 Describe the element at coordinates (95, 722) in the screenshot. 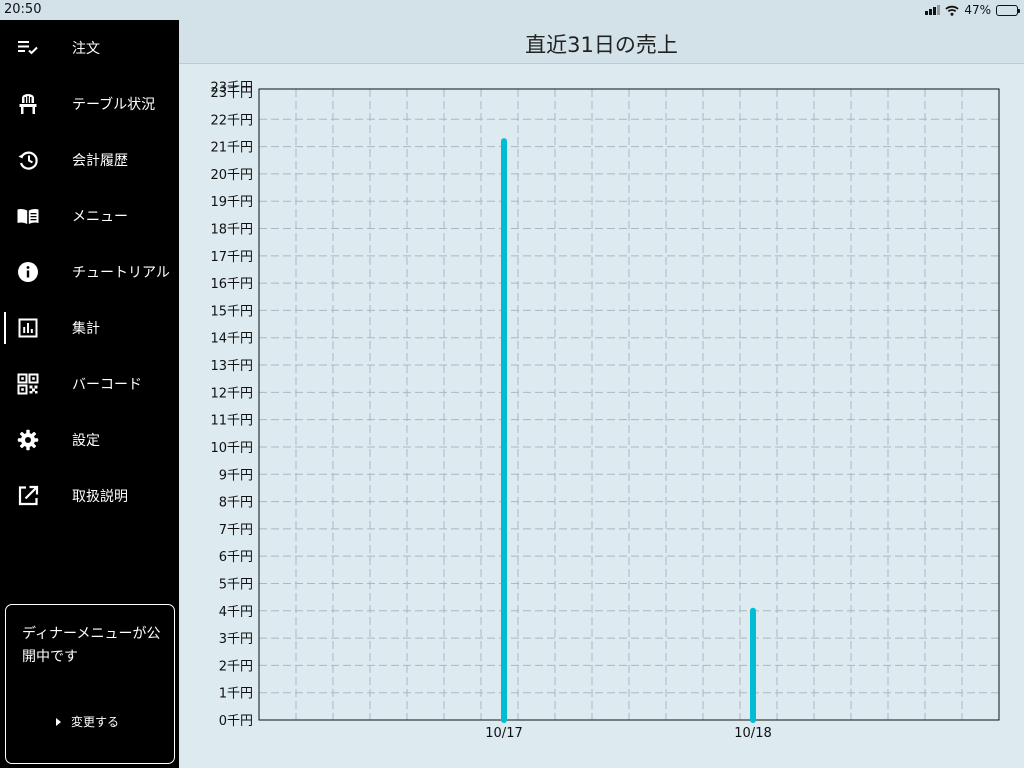

I see `change-menu-label: 変更する` at that location.